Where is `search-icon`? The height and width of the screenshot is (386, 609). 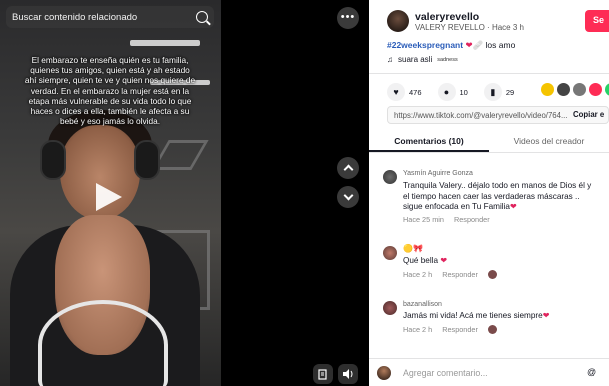 search-icon is located at coordinates (202, 17).